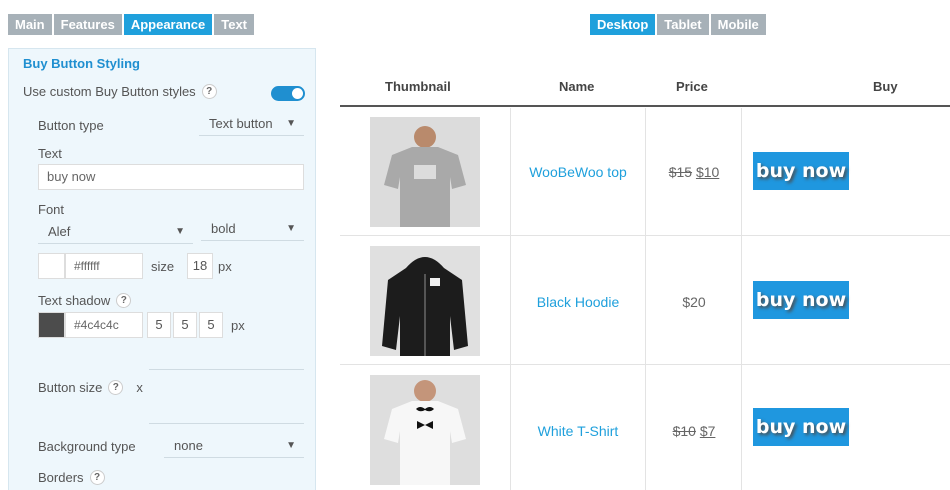  I want to click on column-header-thumbnail: Thumbnail, so click(418, 86).